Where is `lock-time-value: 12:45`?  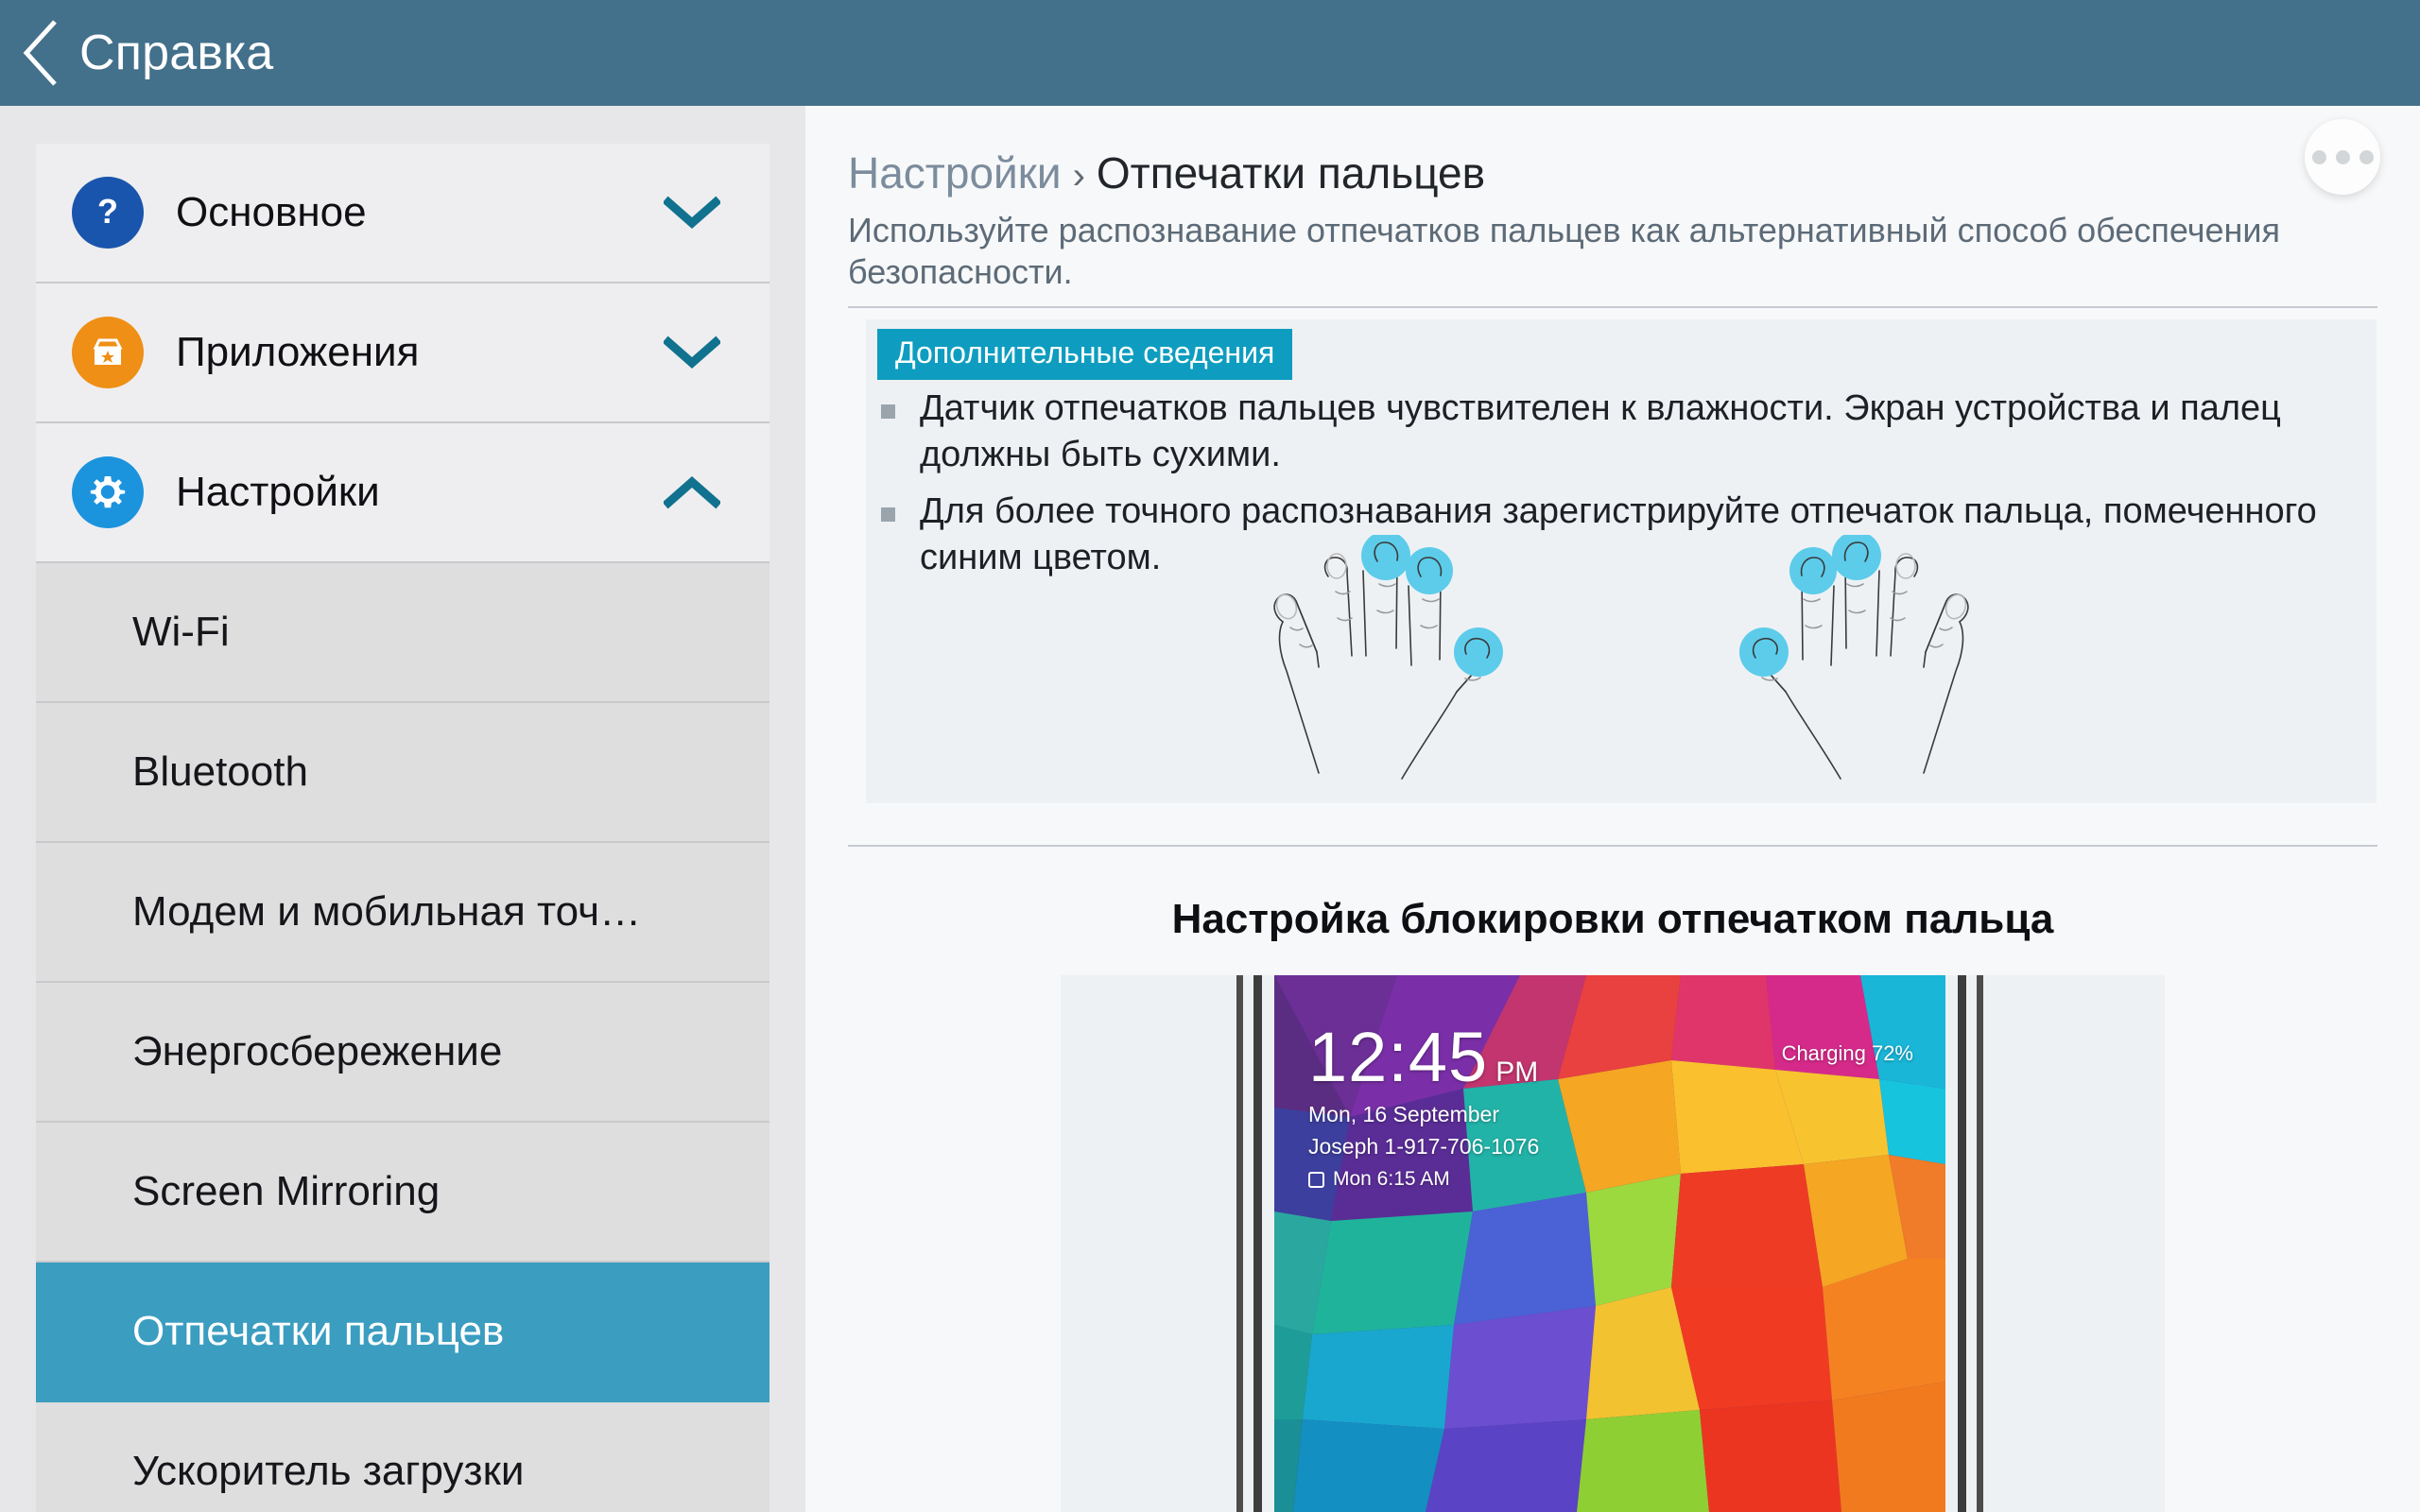
lock-time-value: 12:45 is located at coordinates (1398, 1057).